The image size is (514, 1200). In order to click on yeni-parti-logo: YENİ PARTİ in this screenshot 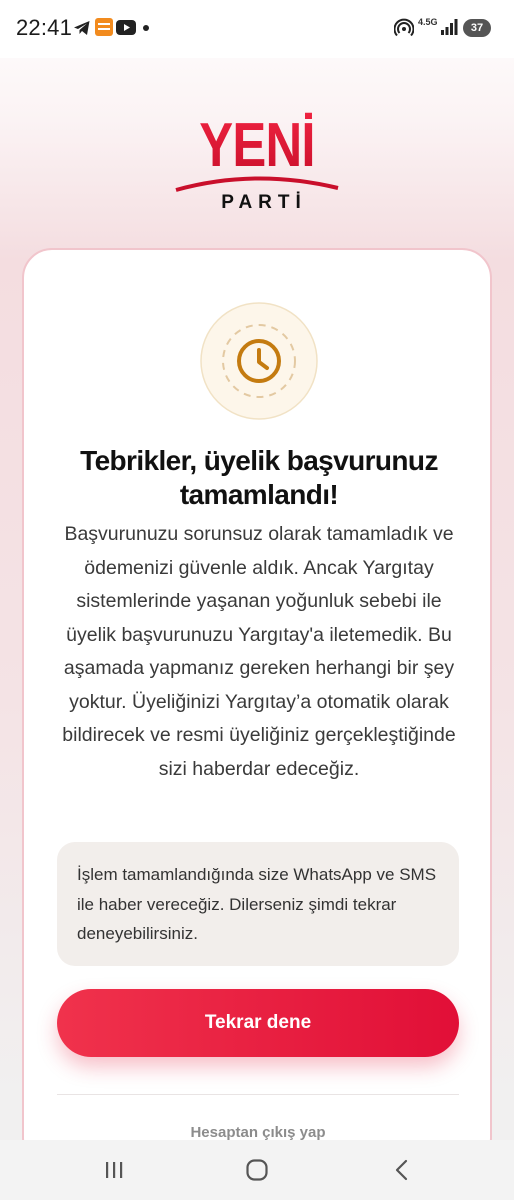, I will do `click(257, 159)`.